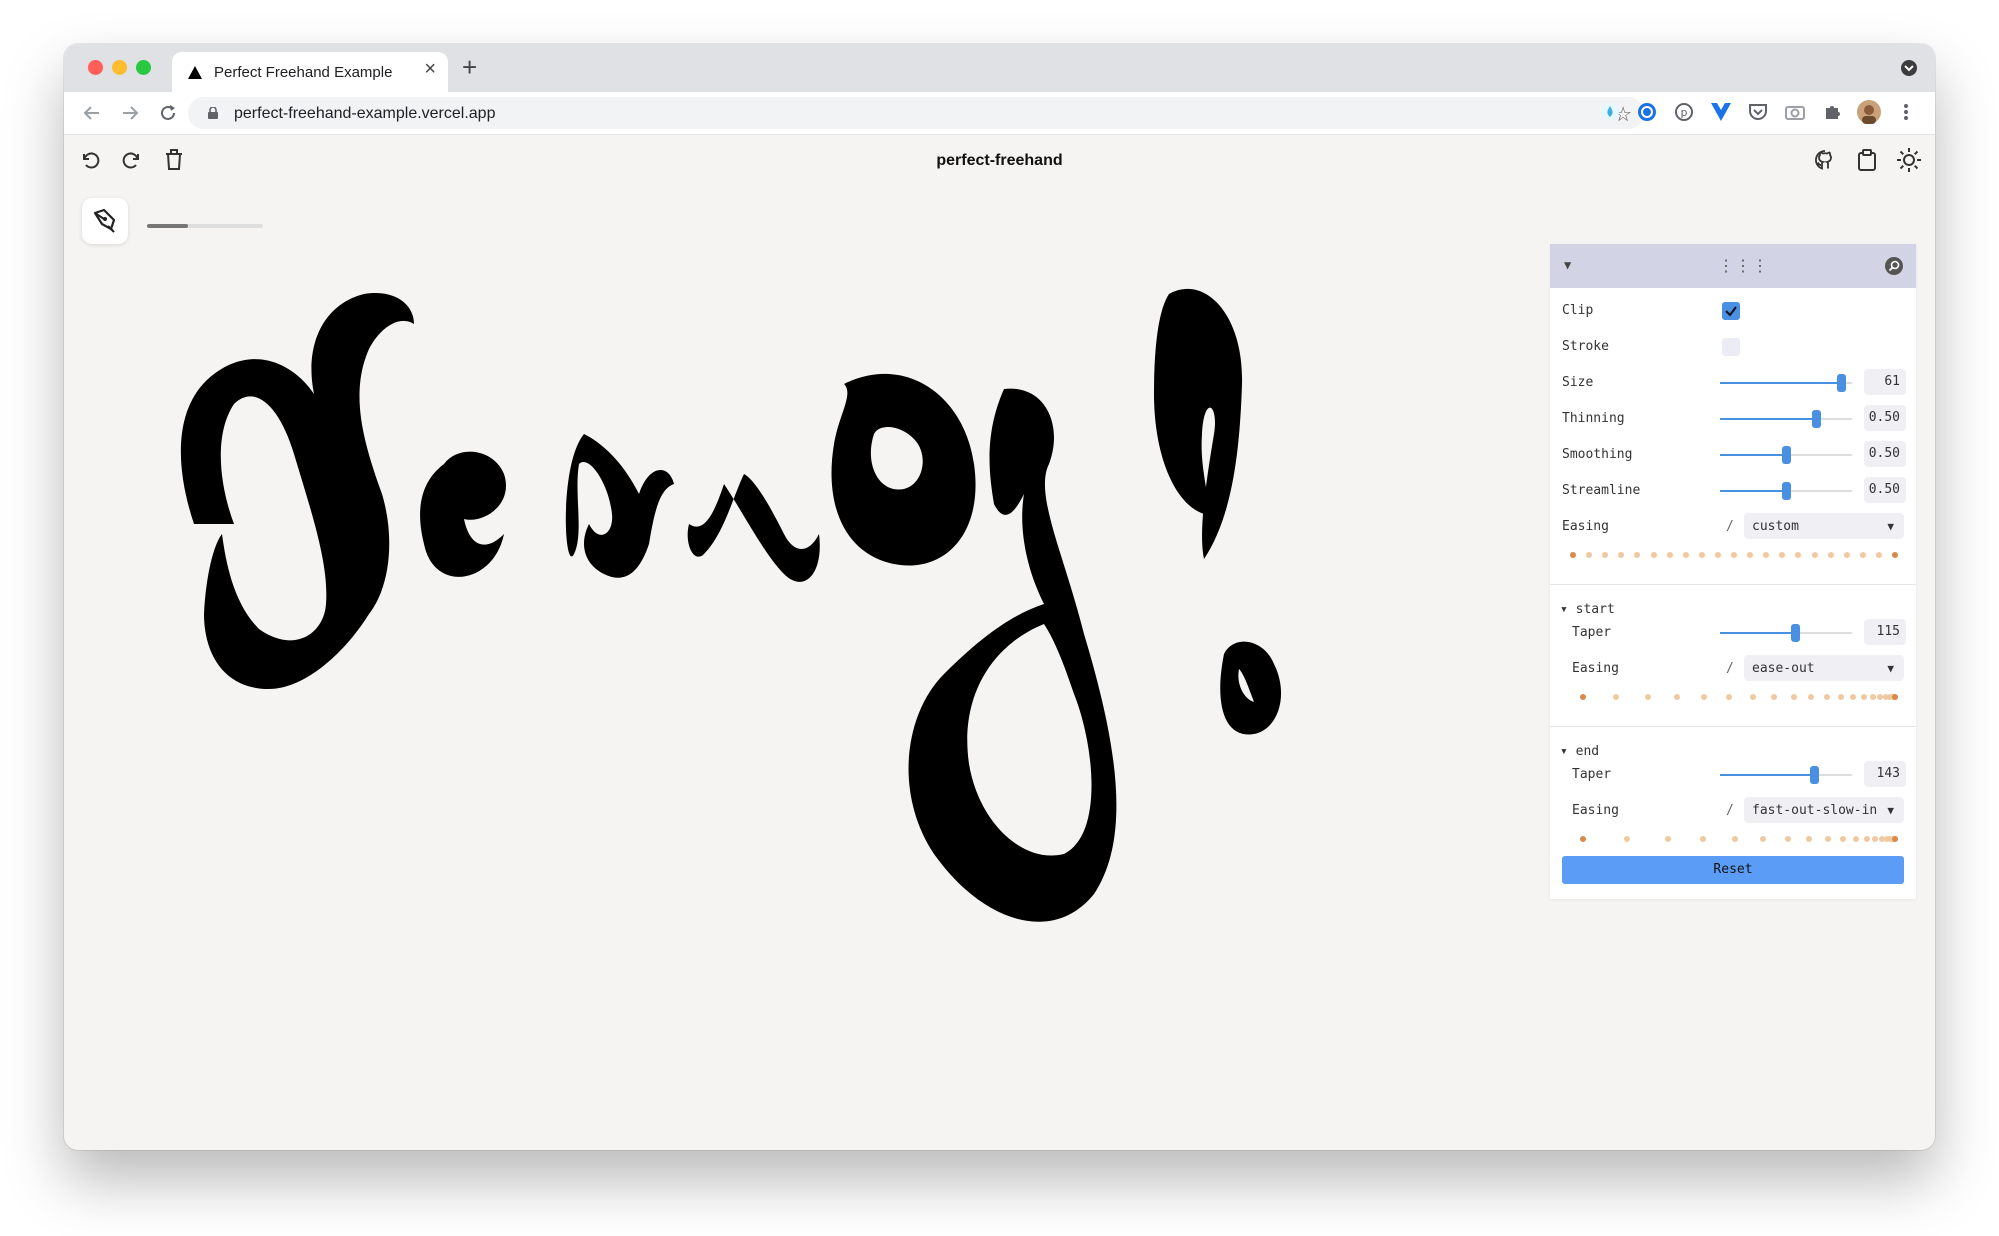  What do you see at coordinates (1869, 112) in the screenshot?
I see `profile-avatar` at bounding box center [1869, 112].